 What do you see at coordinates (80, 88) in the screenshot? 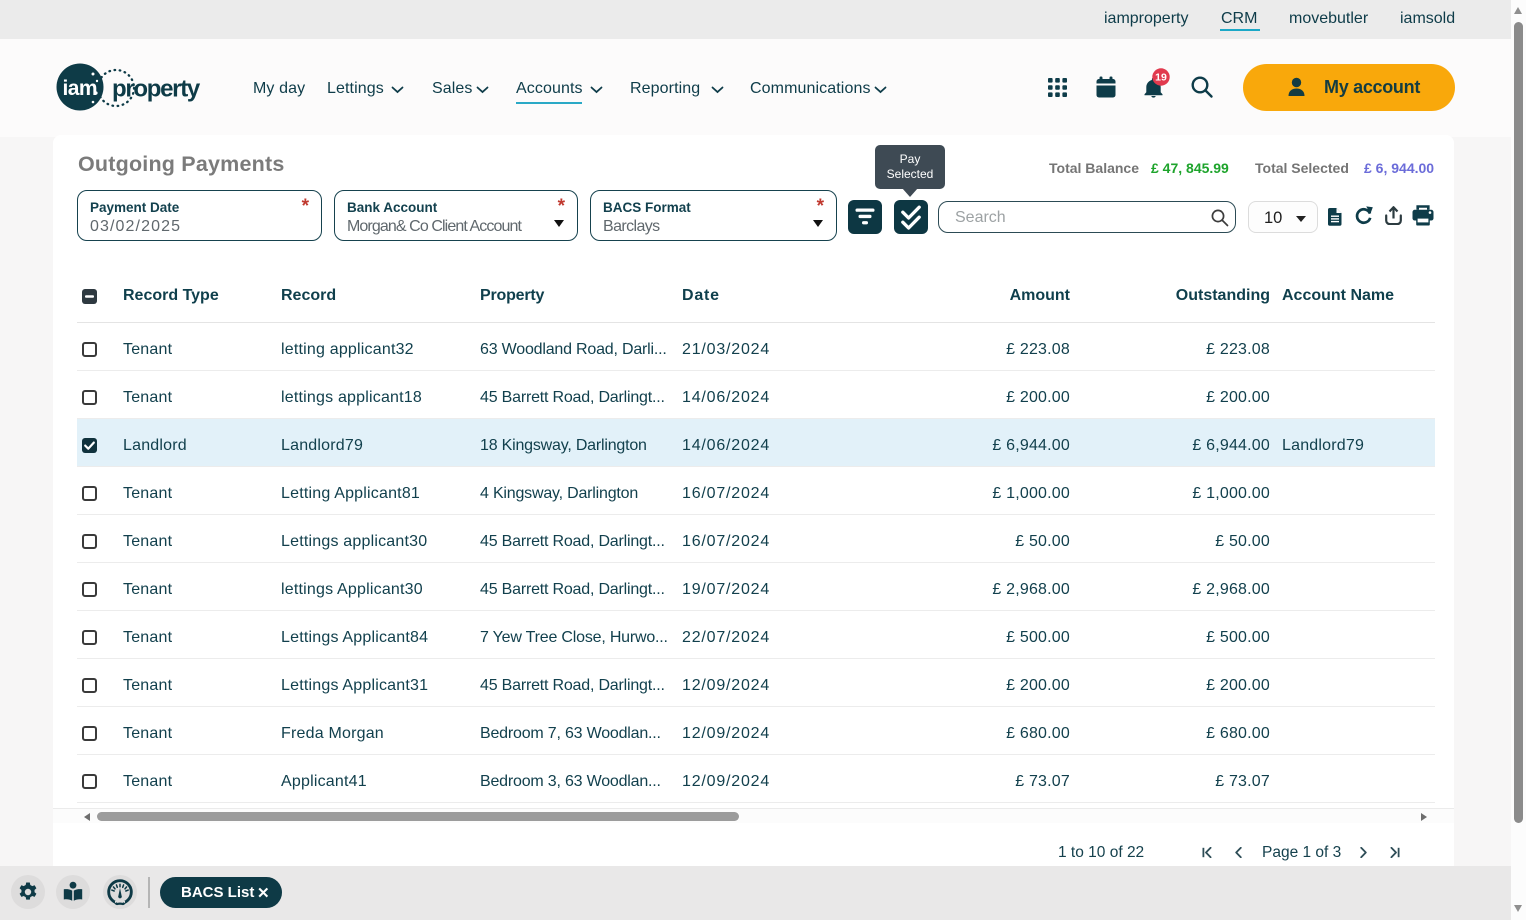
I see `svg-text: iam` at bounding box center [80, 88].